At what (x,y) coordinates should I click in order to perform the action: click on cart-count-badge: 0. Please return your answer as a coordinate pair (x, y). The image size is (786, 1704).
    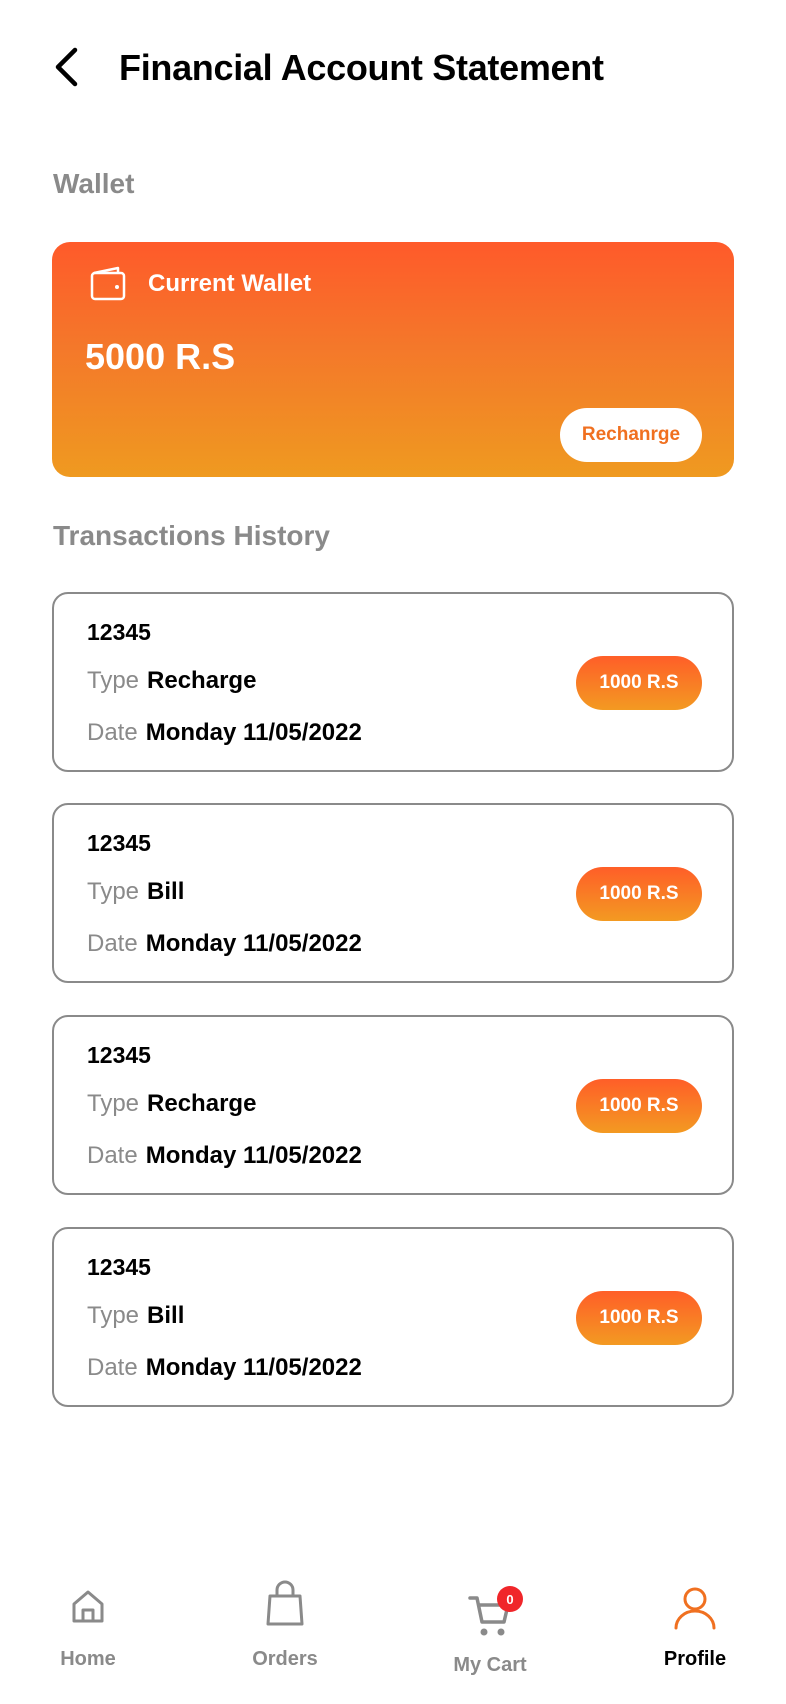
    Looking at the image, I should click on (510, 1599).